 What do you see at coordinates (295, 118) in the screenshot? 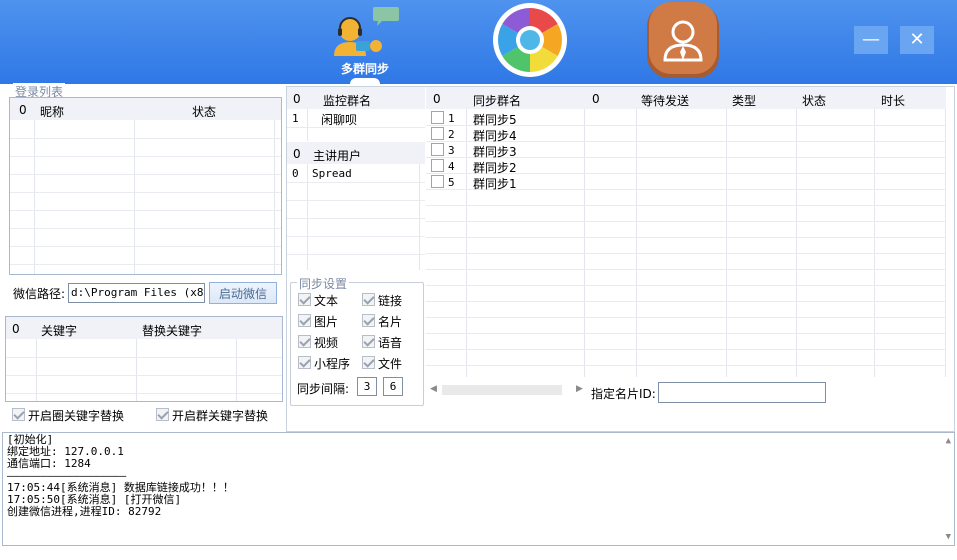
I see `monitor-group-row-id: 1` at bounding box center [295, 118].